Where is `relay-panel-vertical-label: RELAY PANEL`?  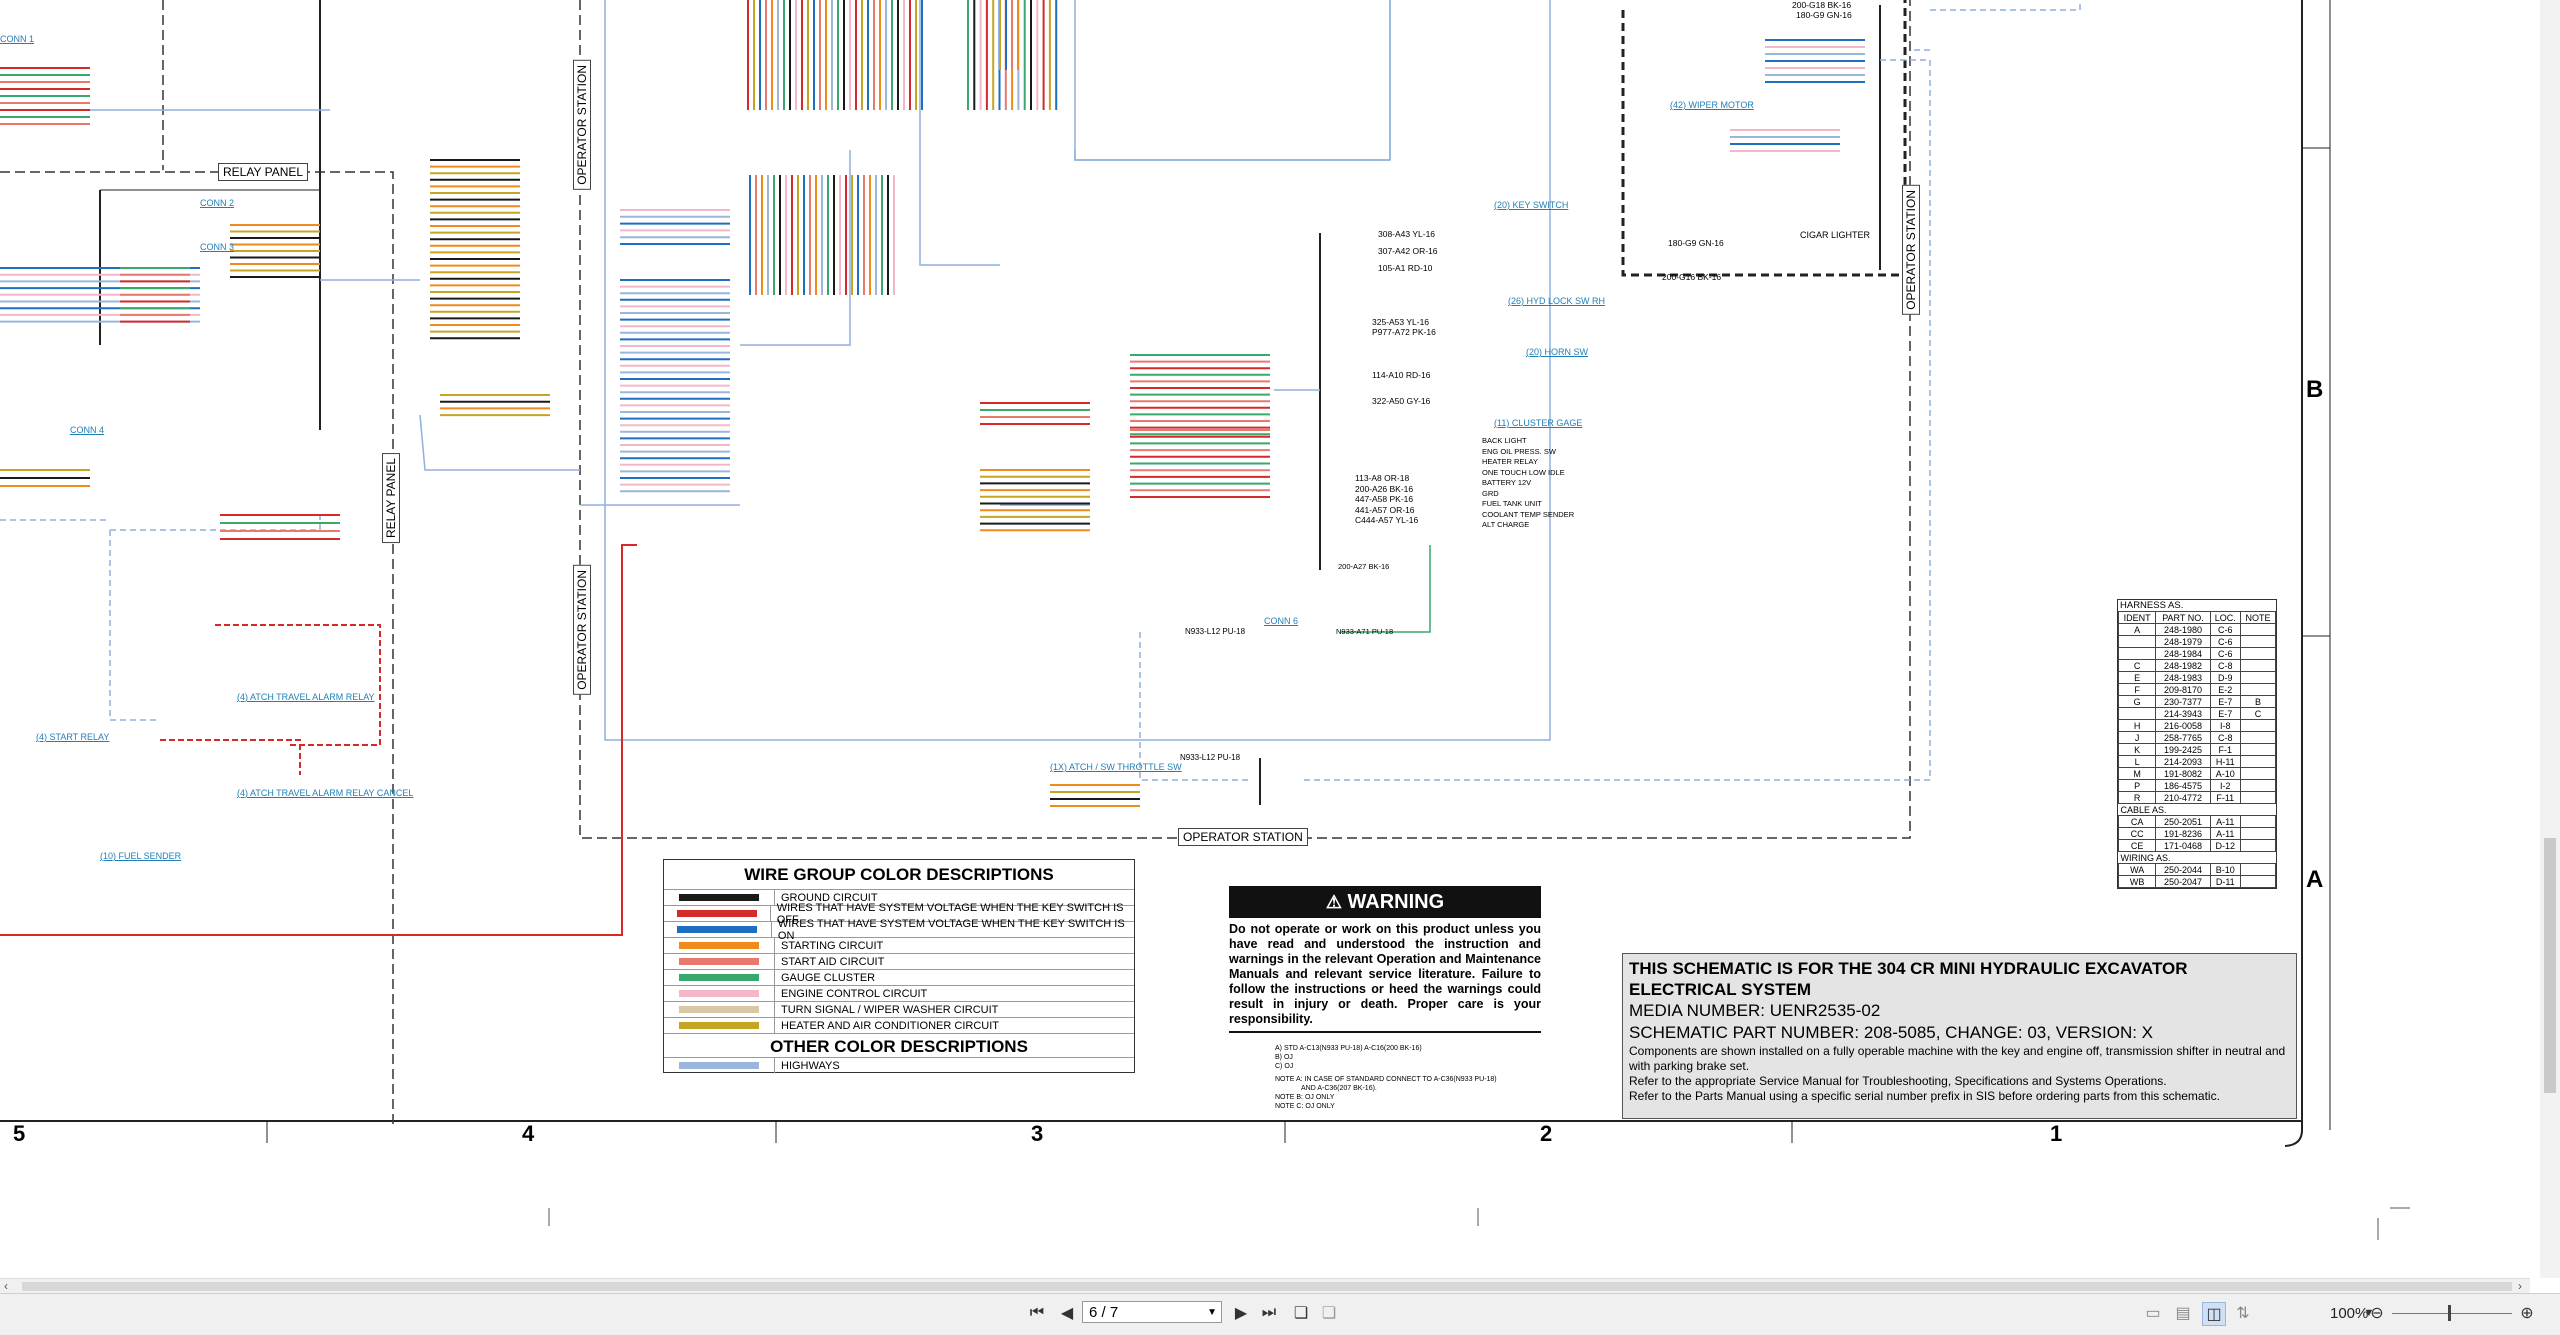
relay-panel-vertical-label: RELAY PANEL is located at coordinates (391, 498).